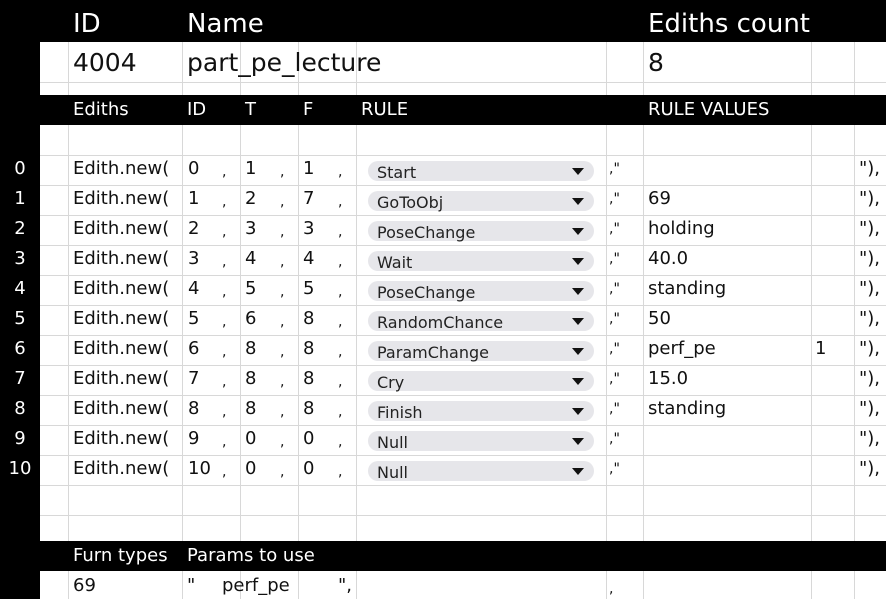  Describe the element at coordinates (20, 468) in the screenshot. I see `row-number: 10` at that location.